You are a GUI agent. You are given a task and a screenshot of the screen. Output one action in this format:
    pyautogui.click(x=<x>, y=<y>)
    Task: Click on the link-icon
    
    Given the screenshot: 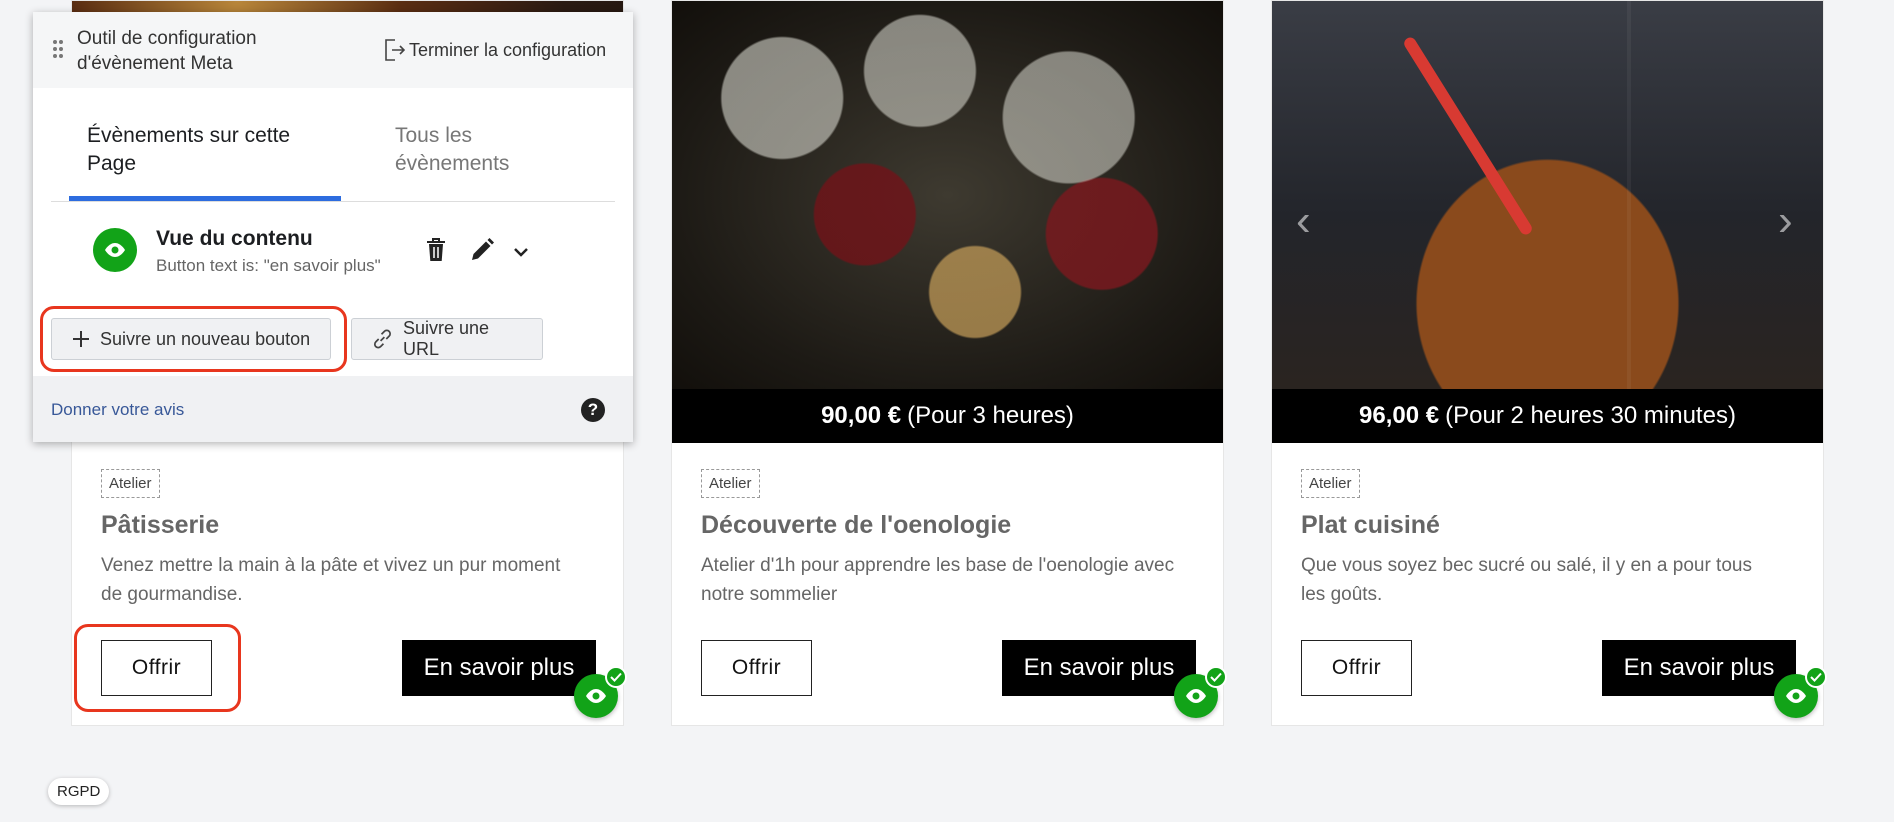 What is the action you would take?
    pyautogui.click(x=382, y=339)
    